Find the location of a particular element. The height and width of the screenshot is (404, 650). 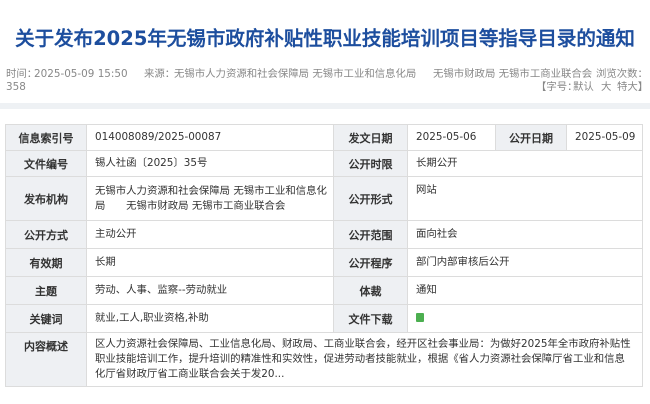

source-value-2: 无锡市财政局 无锡市工商业联合会 is located at coordinates (513, 74).